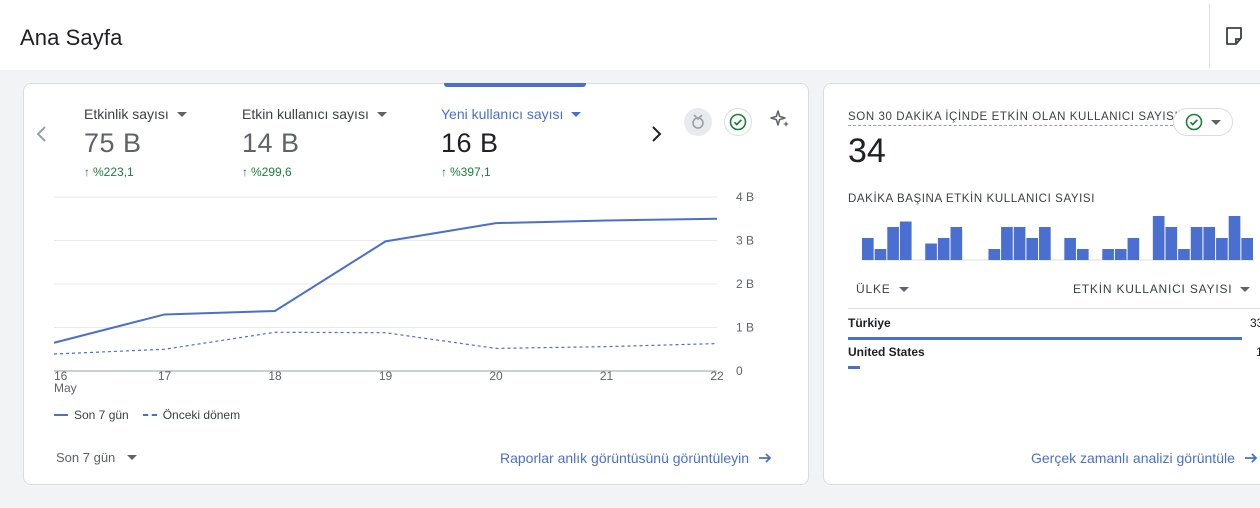 The height and width of the screenshot is (508, 1260). I want to click on date-range-select: Son 7 gün, so click(97, 457).